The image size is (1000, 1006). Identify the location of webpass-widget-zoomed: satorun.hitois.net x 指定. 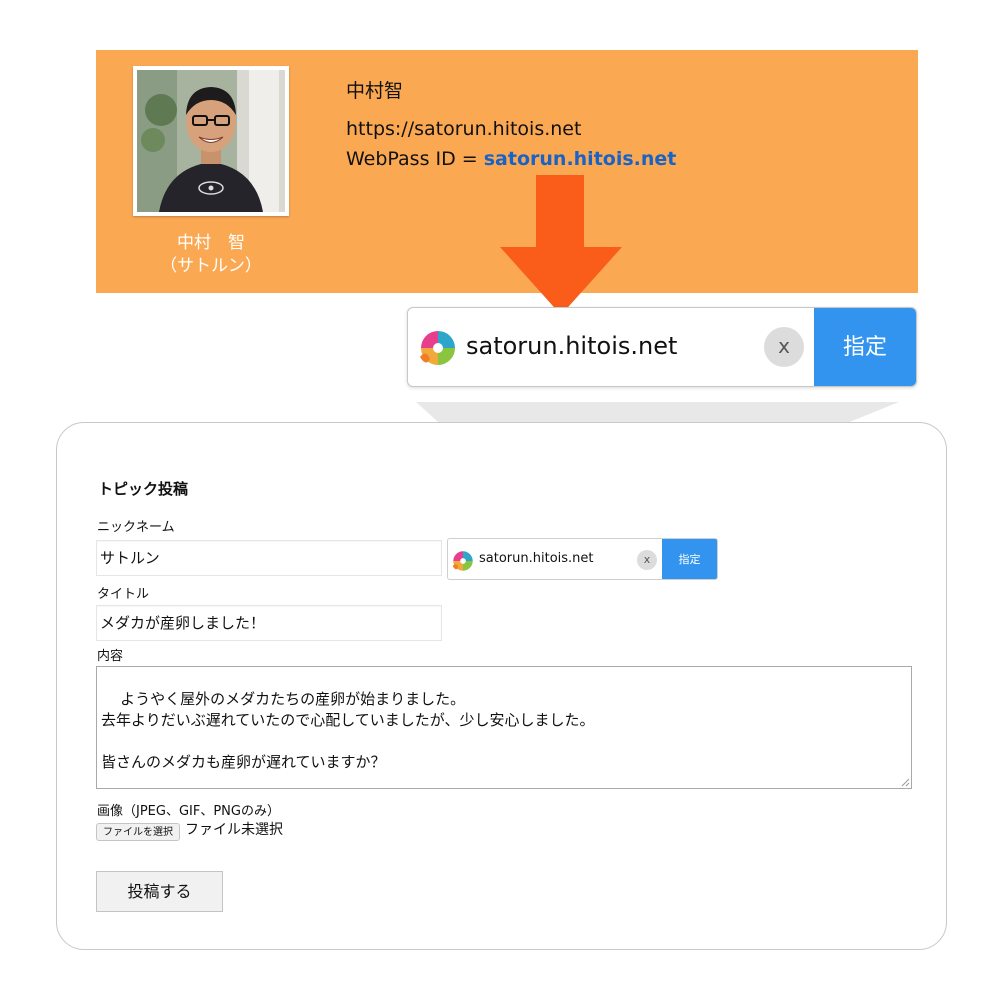
(662, 347).